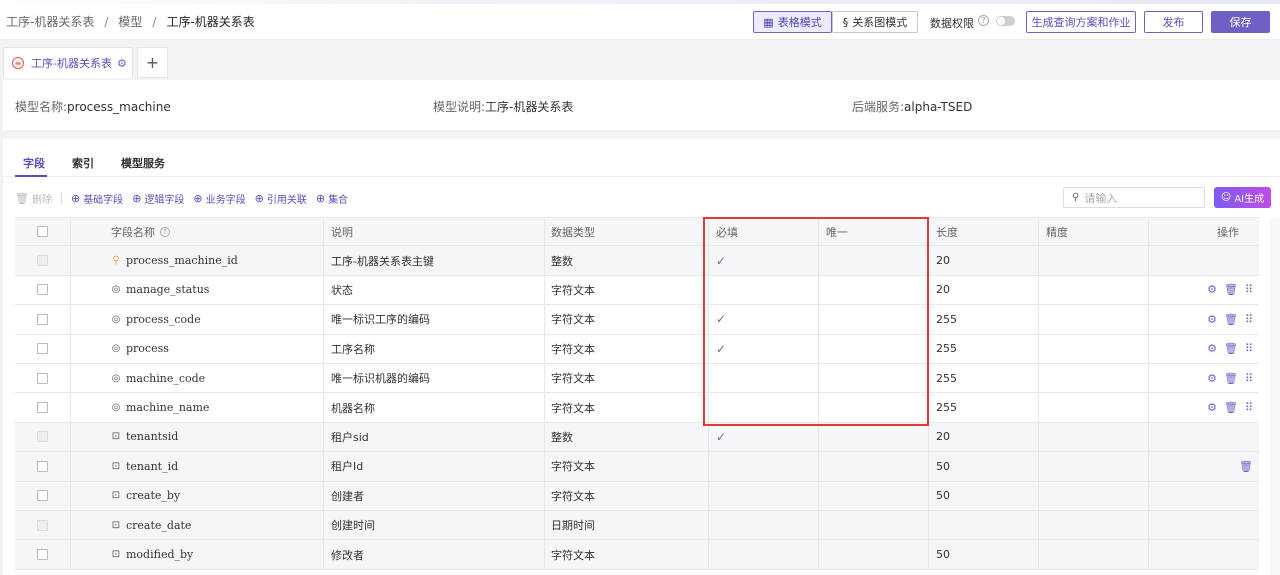 This screenshot has height=575, width=1280. What do you see at coordinates (1134, 197) in the screenshot?
I see `search-input: ⚲ 请输入` at bounding box center [1134, 197].